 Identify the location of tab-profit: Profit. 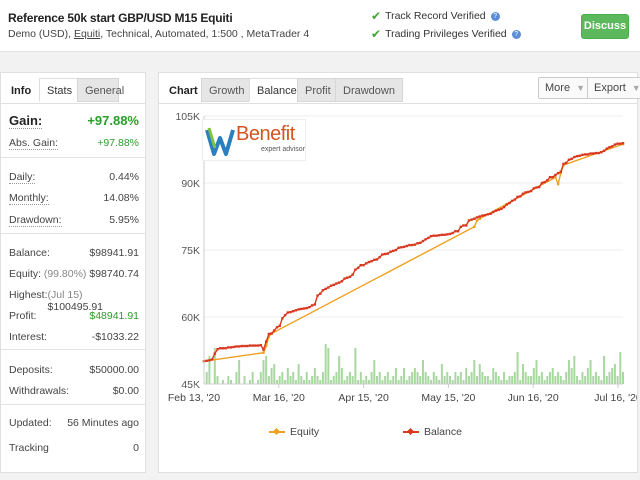
(318, 90).